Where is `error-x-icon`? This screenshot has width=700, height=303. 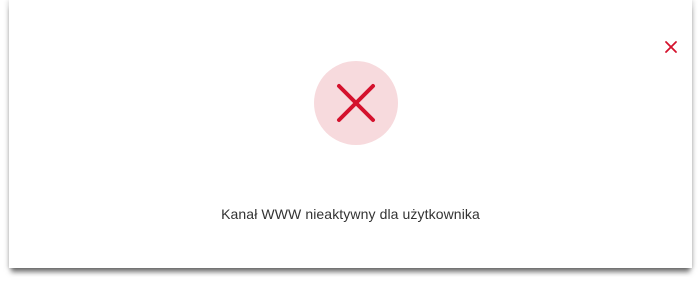
error-x-icon is located at coordinates (356, 103).